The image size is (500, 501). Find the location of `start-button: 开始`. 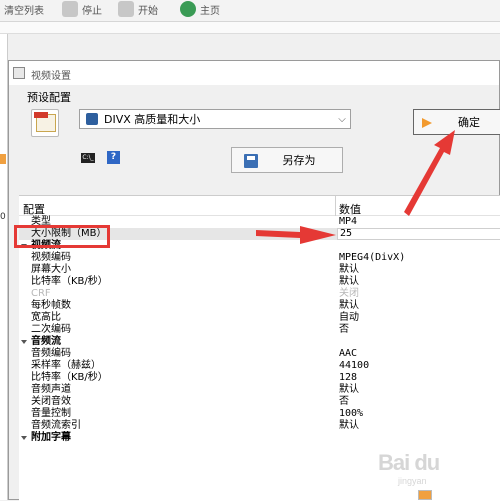

start-button: 开始 is located at coordinates (138, 9).